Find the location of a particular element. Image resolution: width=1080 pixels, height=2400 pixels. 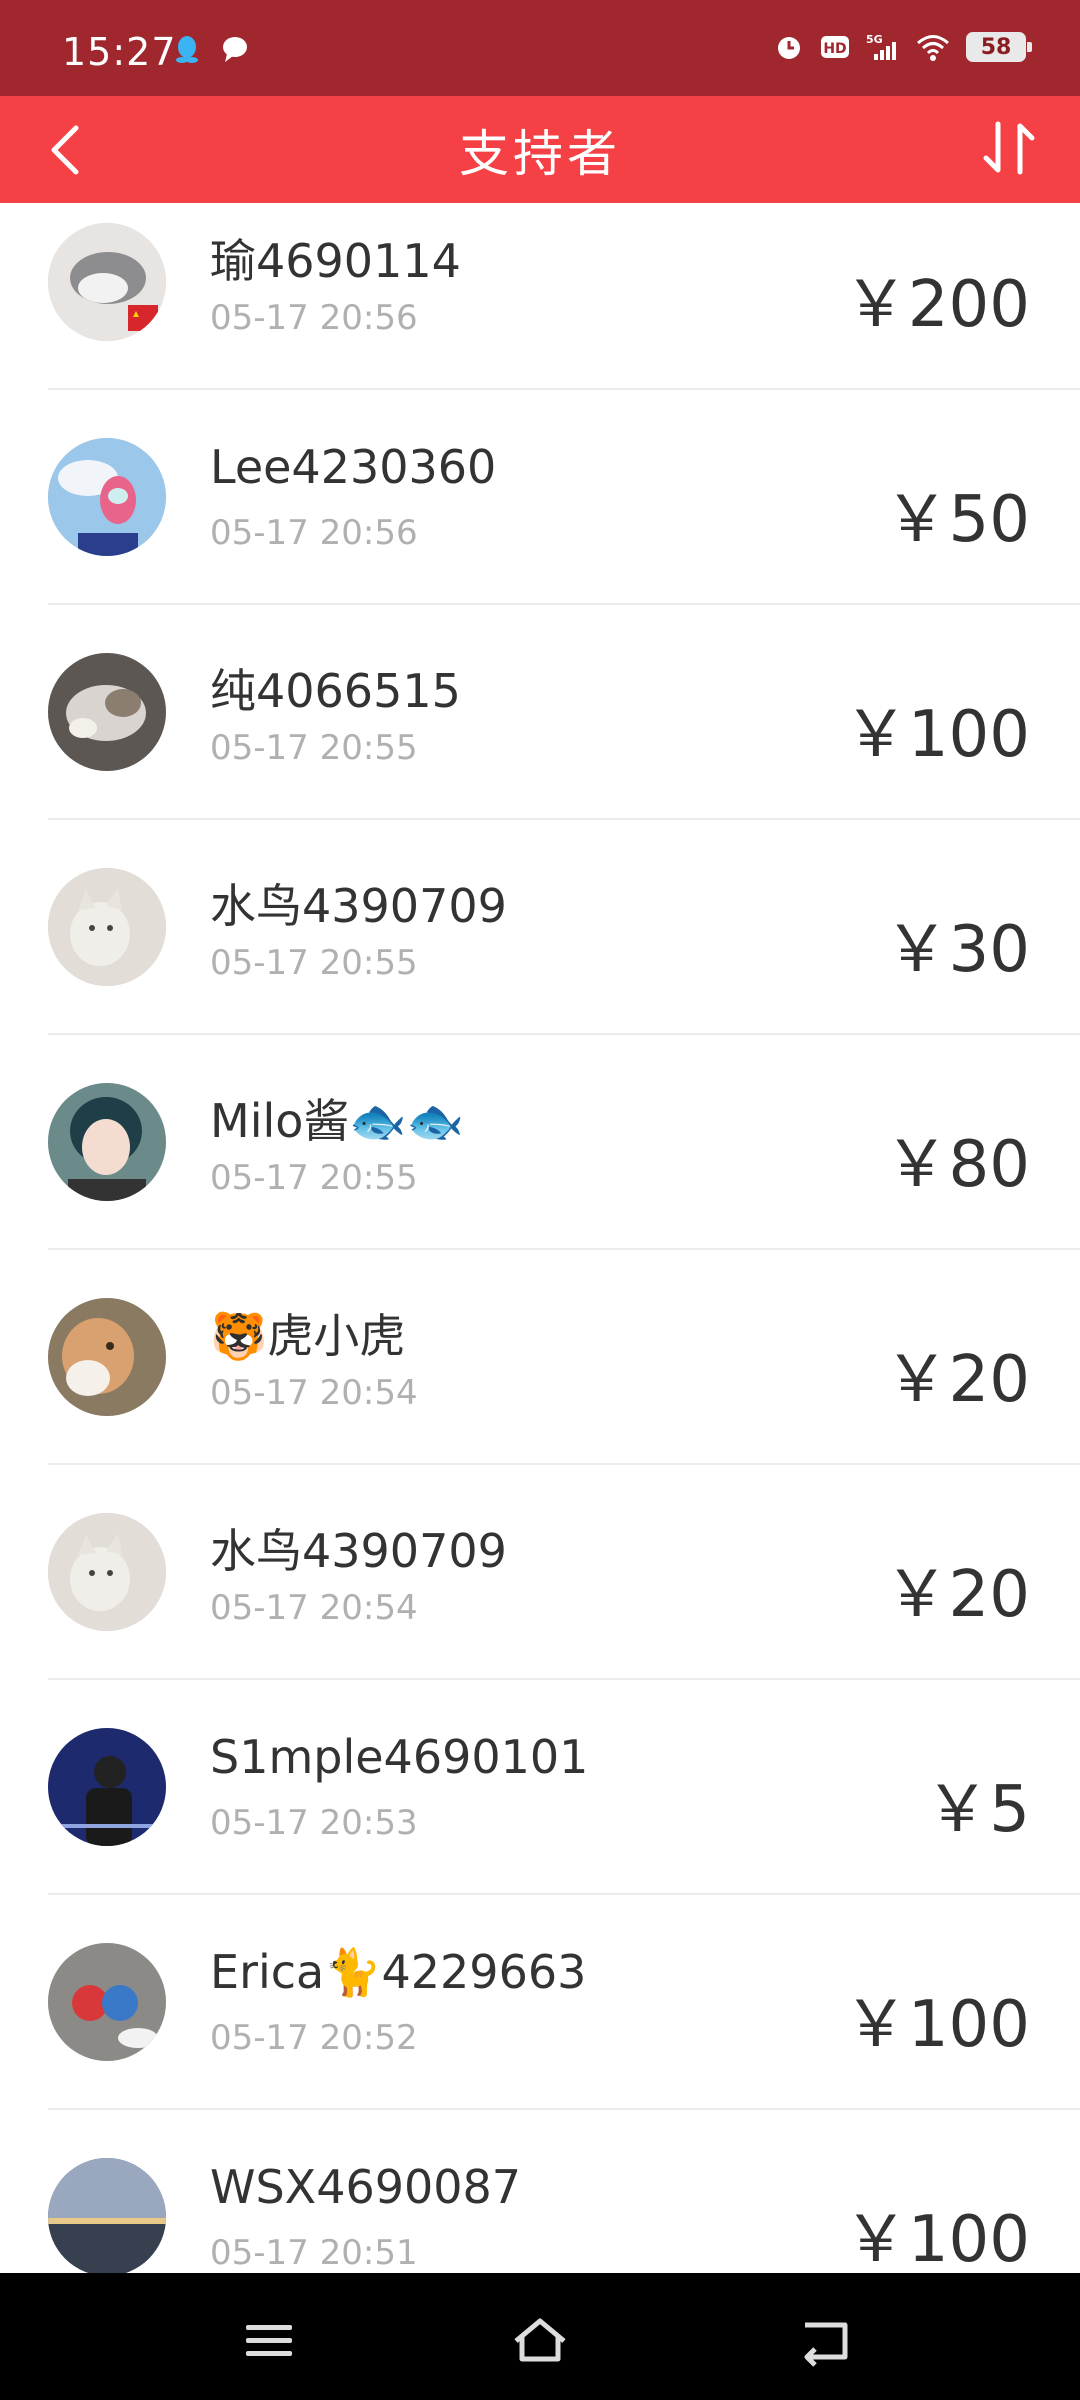

app-header: 支持者 is located at coordinates (540, 149).